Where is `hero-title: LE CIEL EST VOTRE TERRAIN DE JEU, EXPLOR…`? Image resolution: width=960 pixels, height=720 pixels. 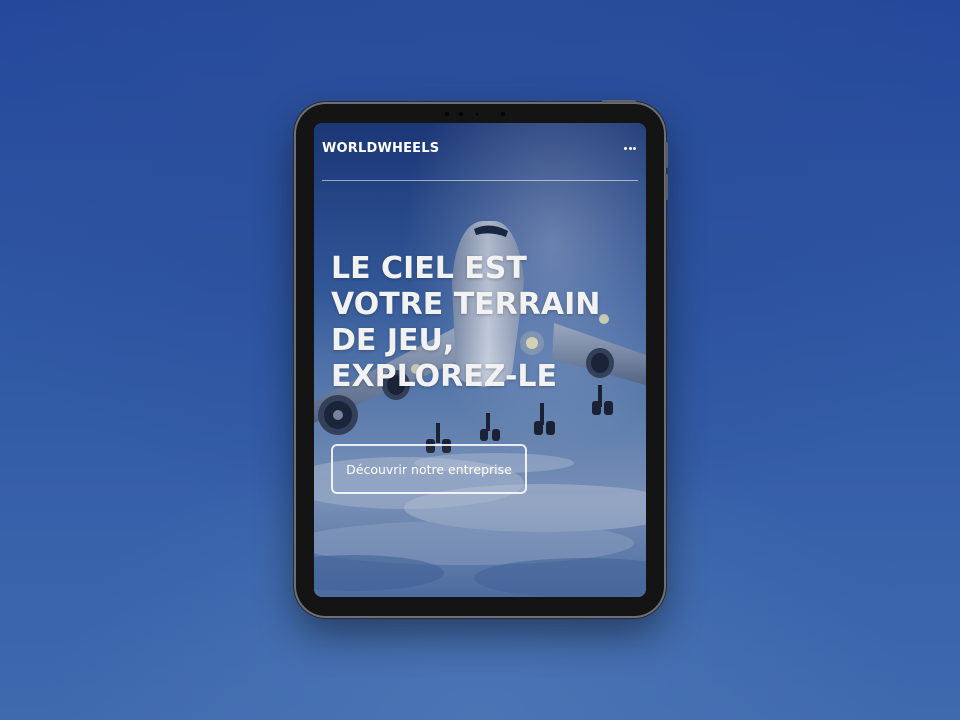 hero-title: LE CIEL EST VOTRE TERRAIN DE JEU, EXPLOR… is located at coordinates (486, 323).